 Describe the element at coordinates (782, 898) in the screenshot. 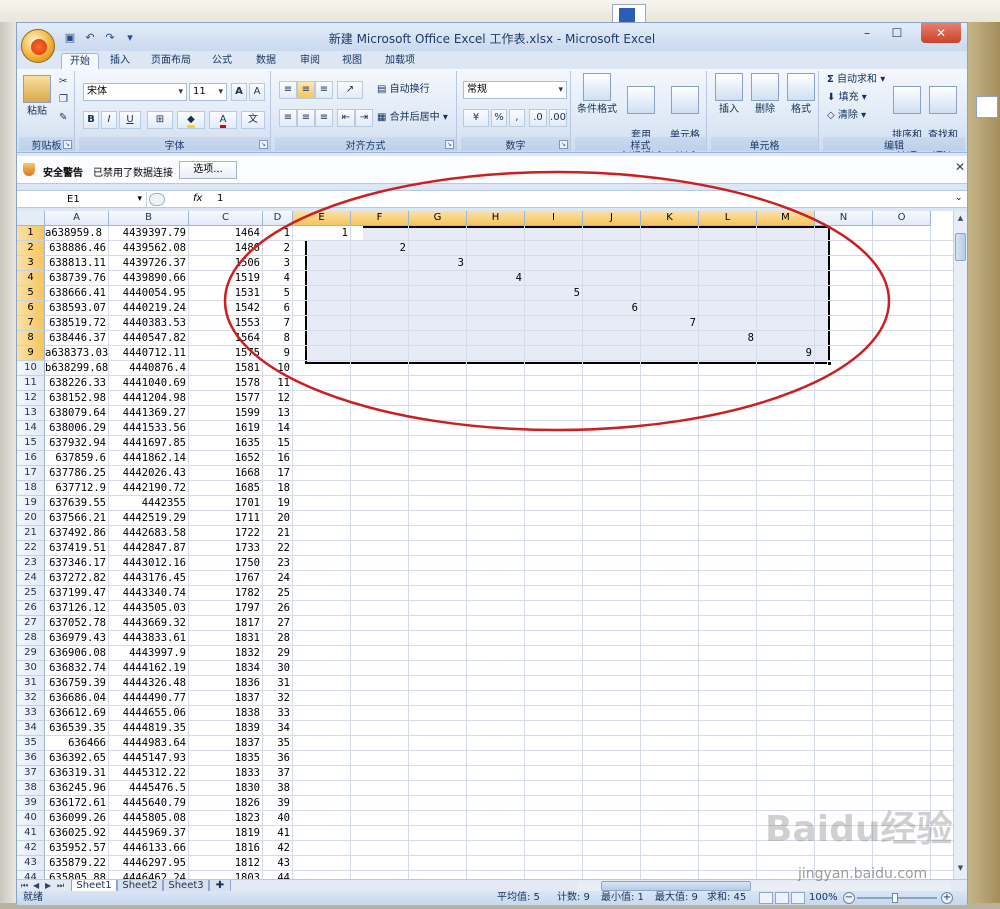

I see `page-layout-view-icon` at that location.